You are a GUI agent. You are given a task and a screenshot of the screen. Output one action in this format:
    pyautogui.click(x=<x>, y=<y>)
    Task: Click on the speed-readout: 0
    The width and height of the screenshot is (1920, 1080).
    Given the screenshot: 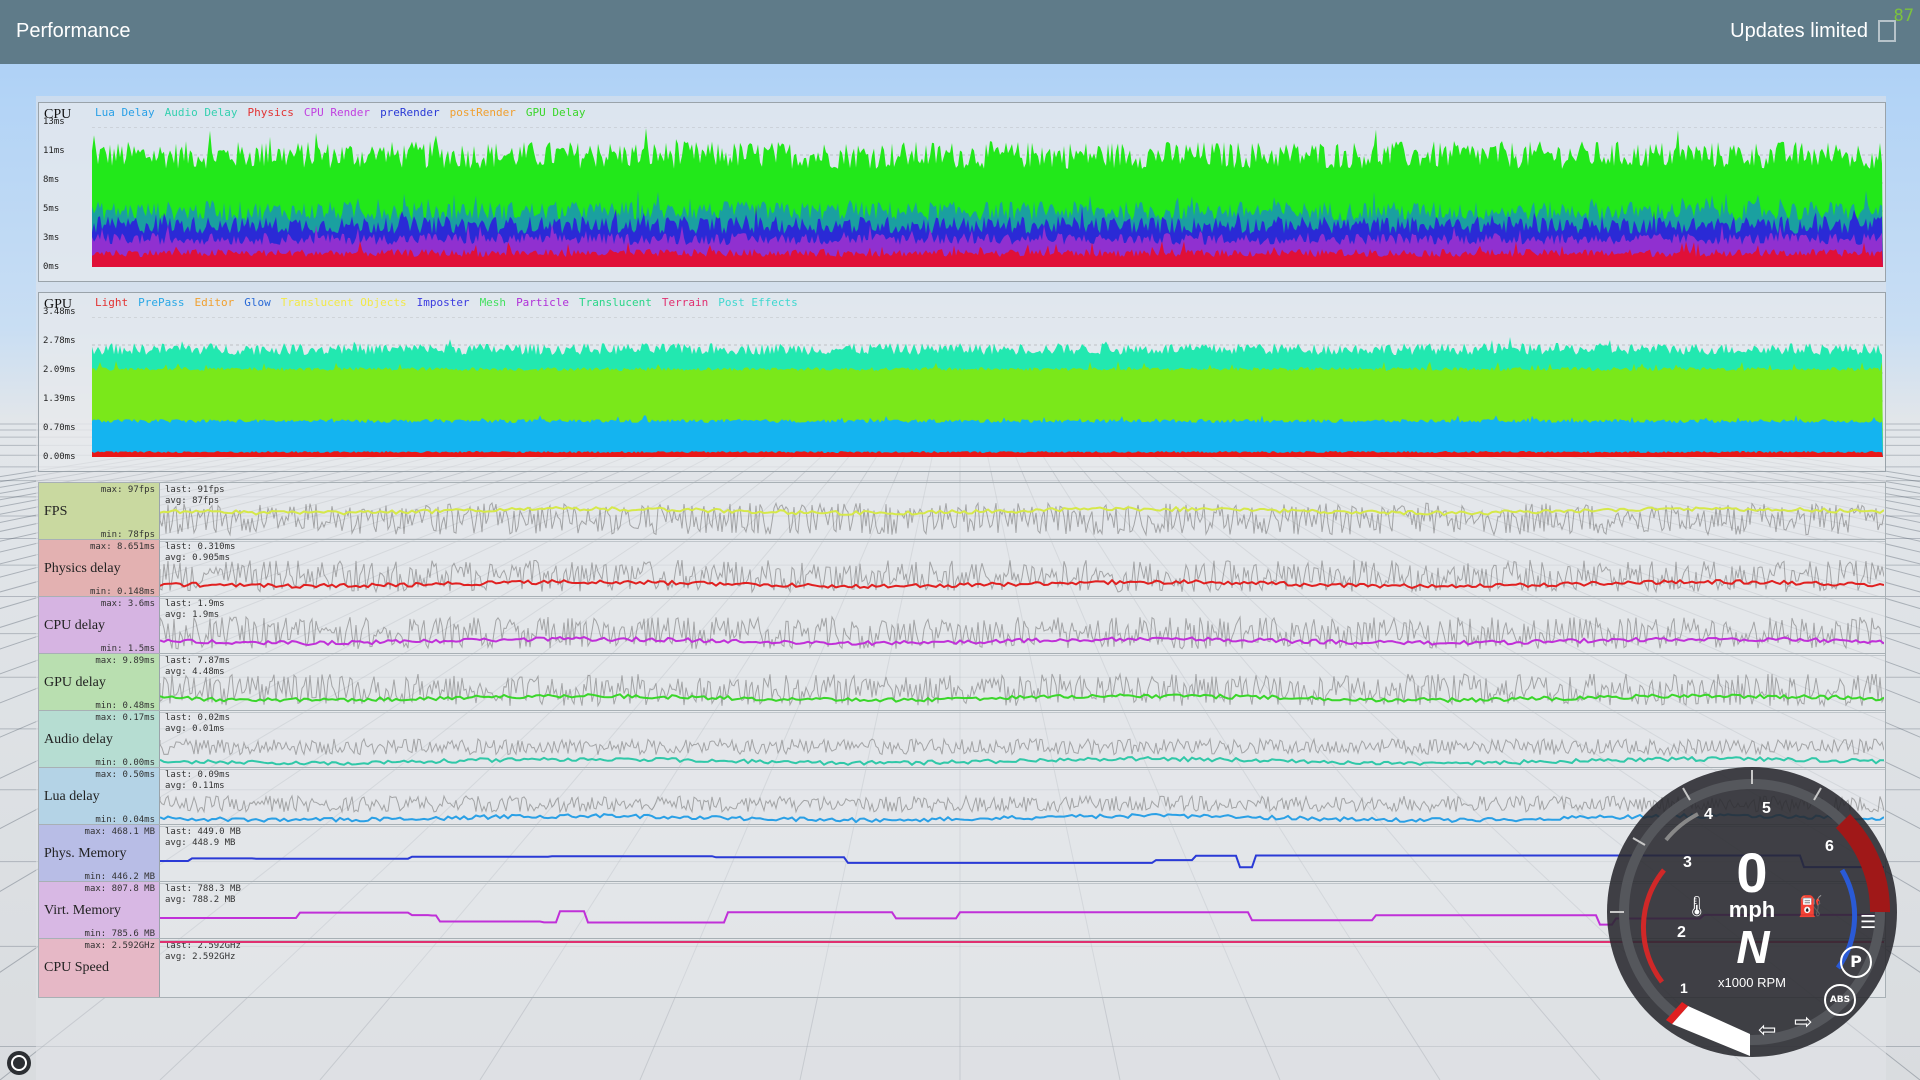 What is the action you would take?
    pyautogui.click(x=1752, y=872)
    